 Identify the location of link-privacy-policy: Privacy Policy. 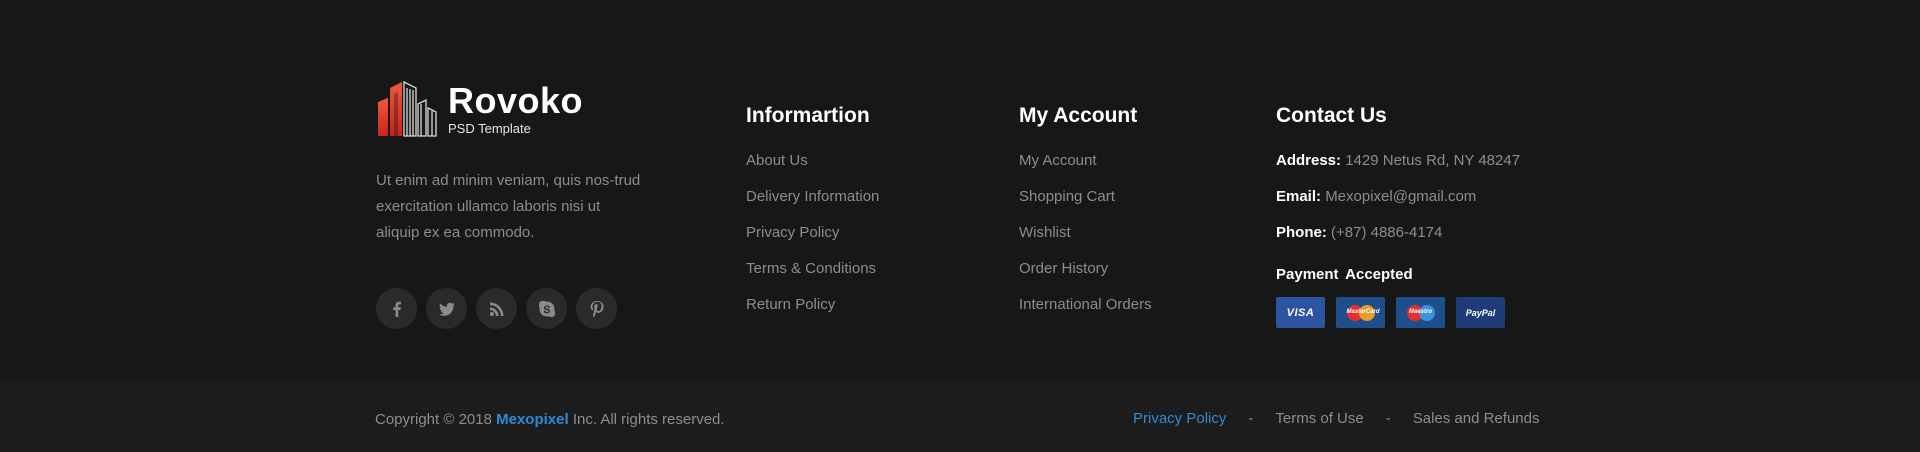
(812, 242).